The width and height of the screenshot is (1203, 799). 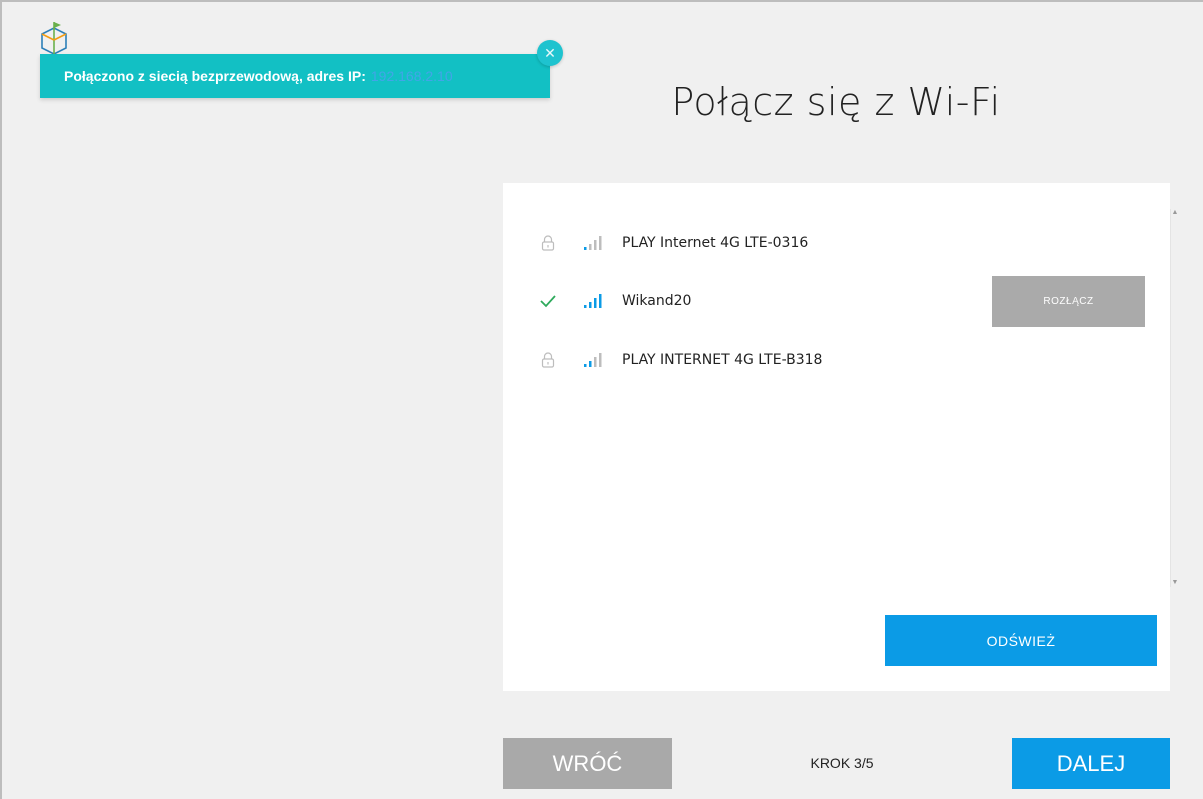 I want to click on back-button: WRÓĆ, so click(x=587, y=763).